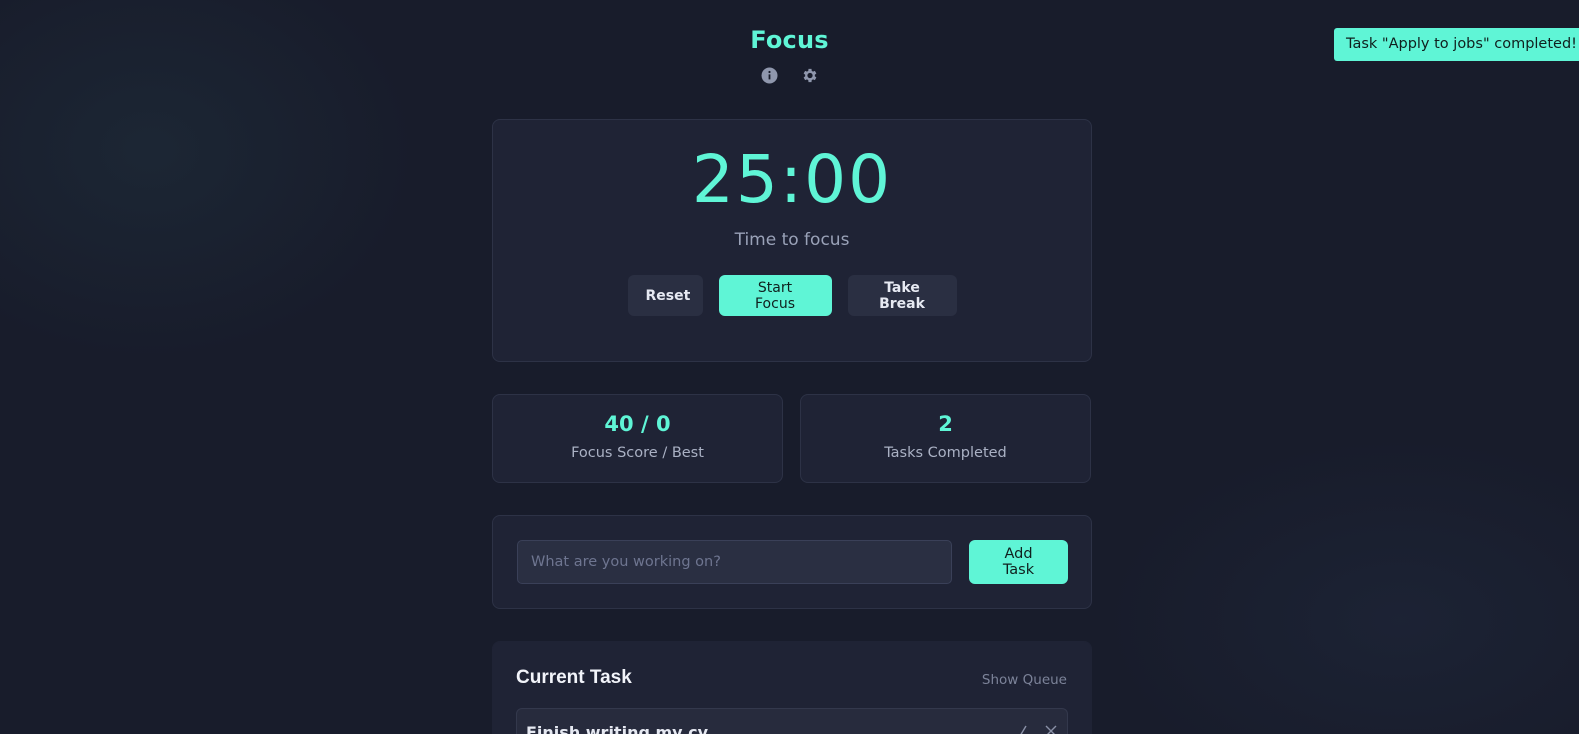 This screenshot has height=734, width=1579. Describe the element at coordinates (945, 453) in the screenshot. I see `tasks-completed-label: Tasks Completed` at that location.